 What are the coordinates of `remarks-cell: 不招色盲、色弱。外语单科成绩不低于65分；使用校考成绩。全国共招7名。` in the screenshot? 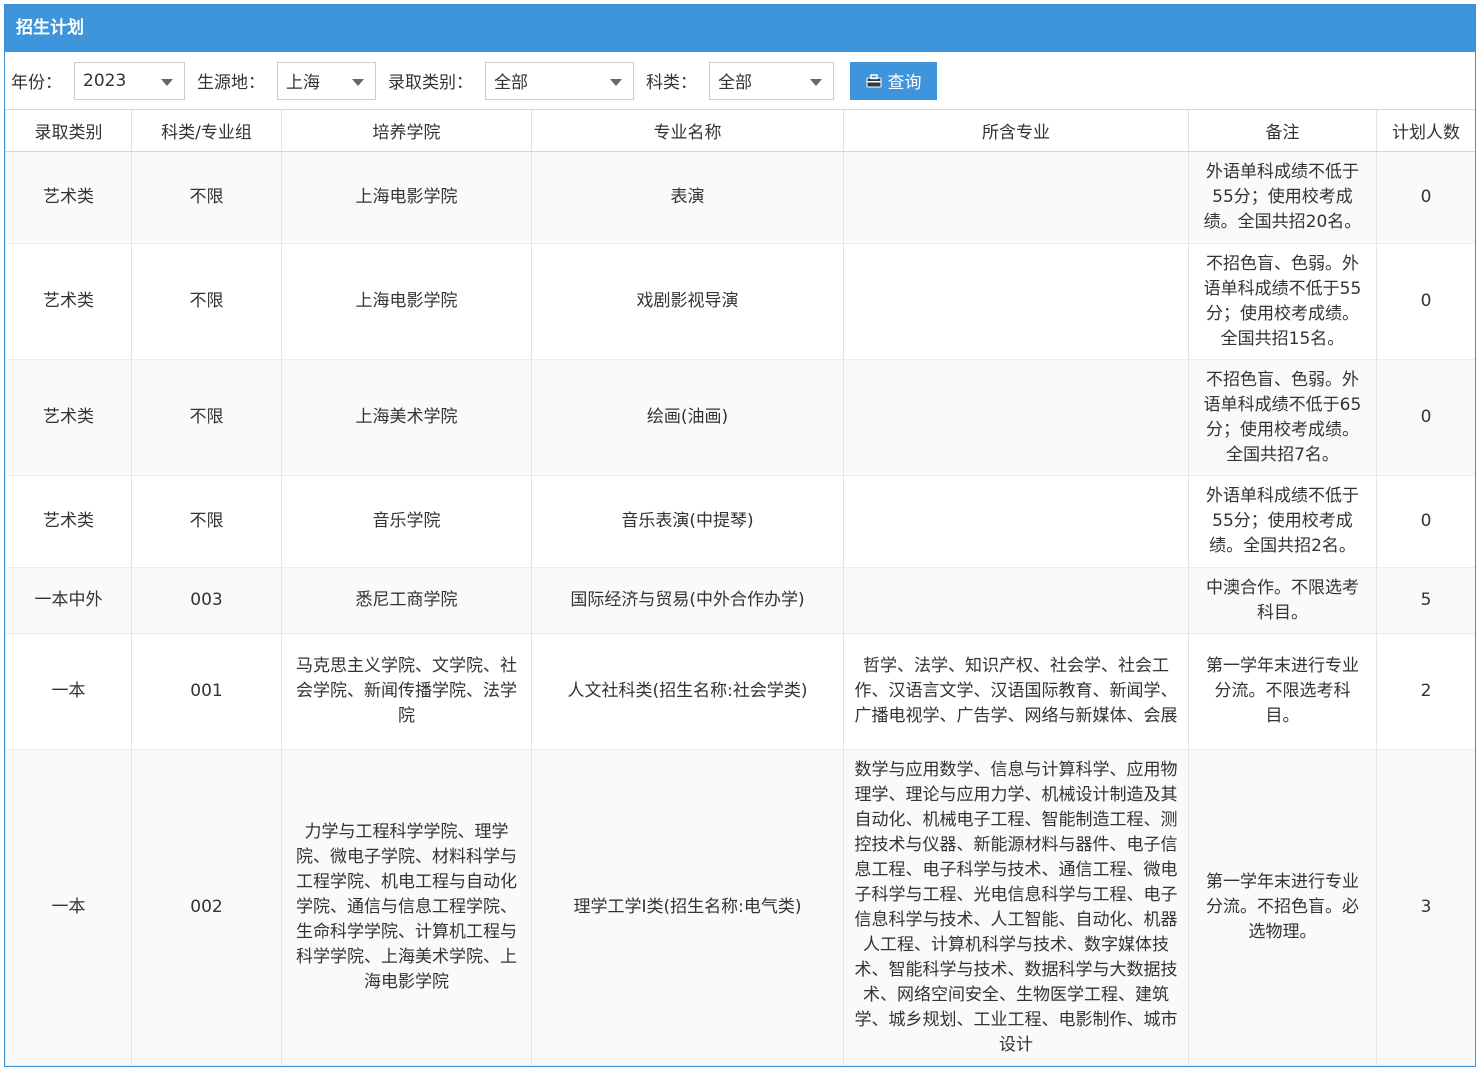 It's located at (1282, 417).